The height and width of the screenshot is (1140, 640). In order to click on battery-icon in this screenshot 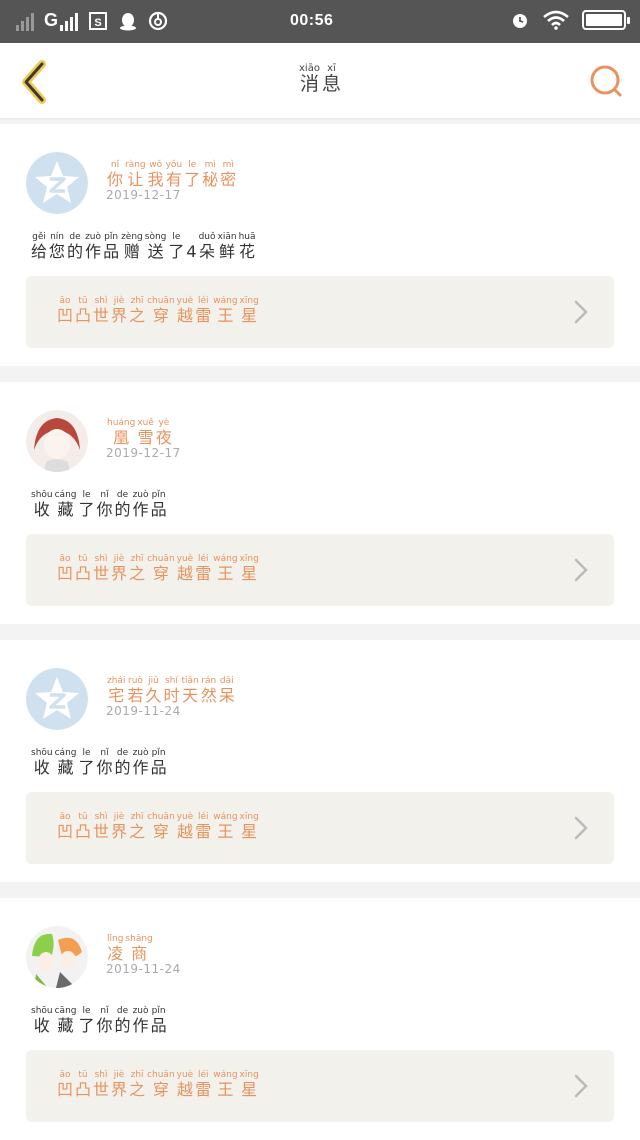, I will do `click(606, 20)`.